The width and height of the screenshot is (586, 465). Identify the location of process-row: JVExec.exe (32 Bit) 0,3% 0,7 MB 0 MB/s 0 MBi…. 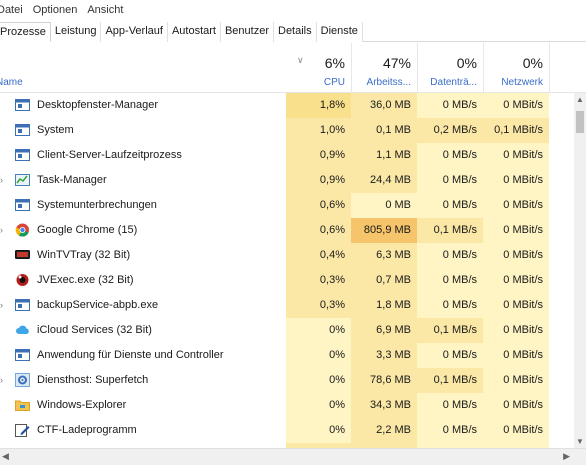
(287, 280).